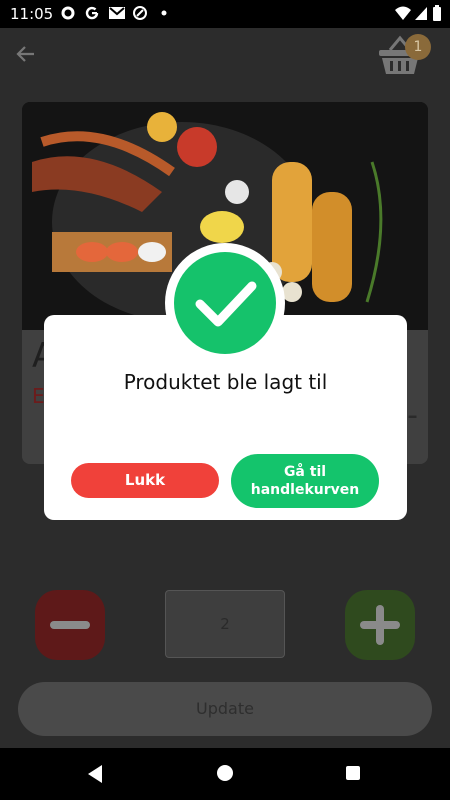  I want to click on update-button: Update, so click(225, 709).